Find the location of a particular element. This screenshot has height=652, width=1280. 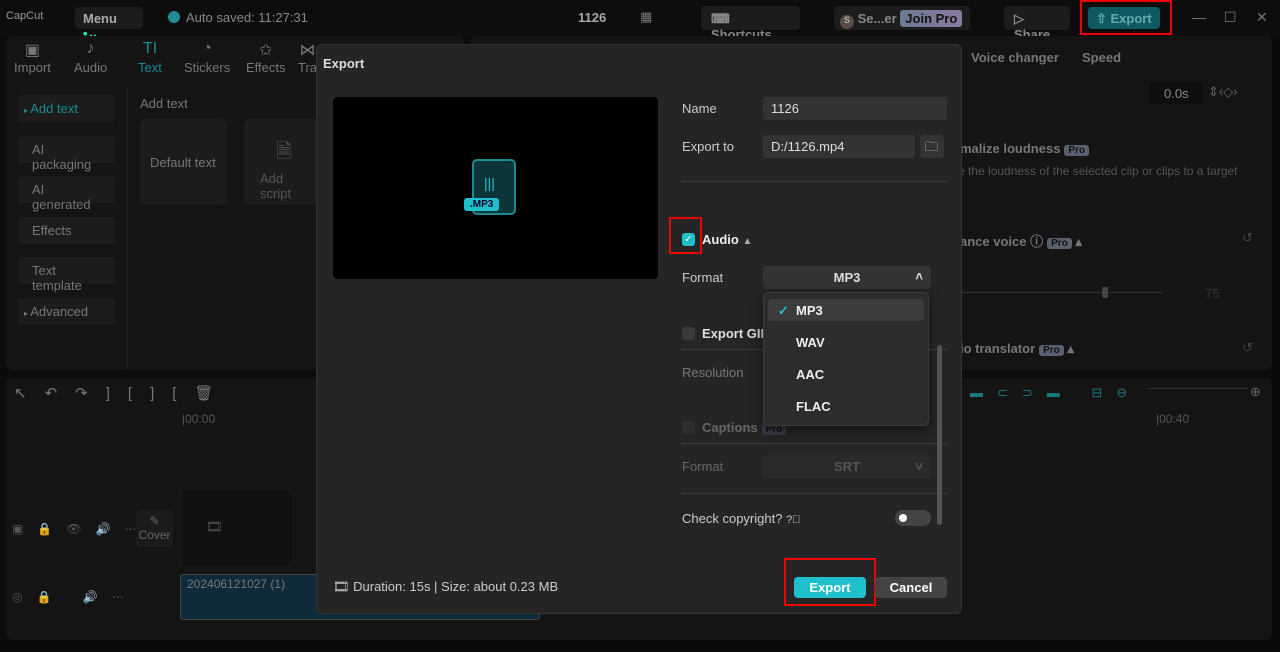

text-icon: TI is located at coordinates (150, 48).